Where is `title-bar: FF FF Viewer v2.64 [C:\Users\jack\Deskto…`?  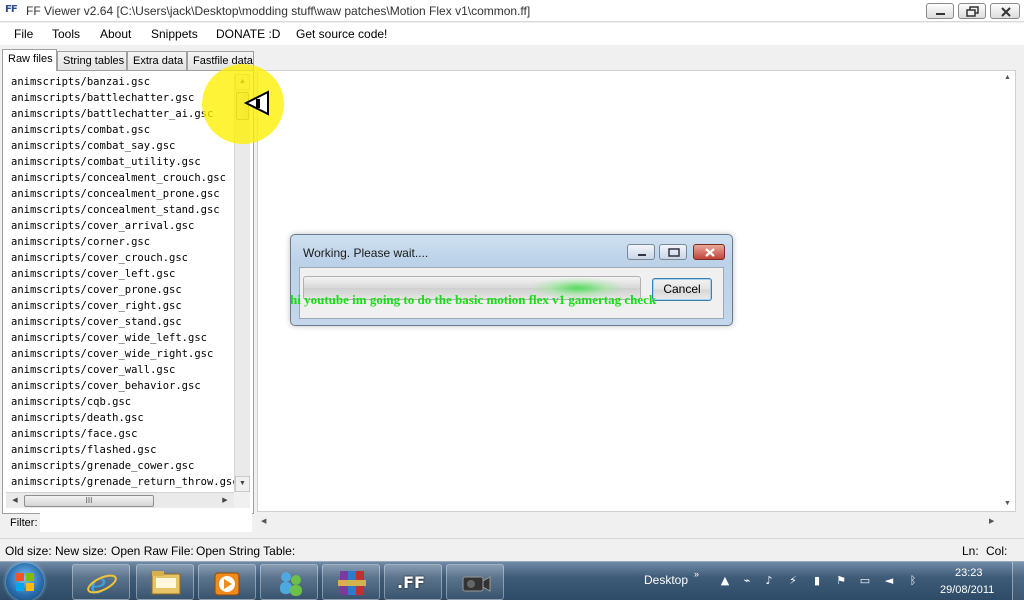 title-bar: FF FF Viewer v2.64 [C:\Users\jack\Deskto… is located at coordinates (512, 11).